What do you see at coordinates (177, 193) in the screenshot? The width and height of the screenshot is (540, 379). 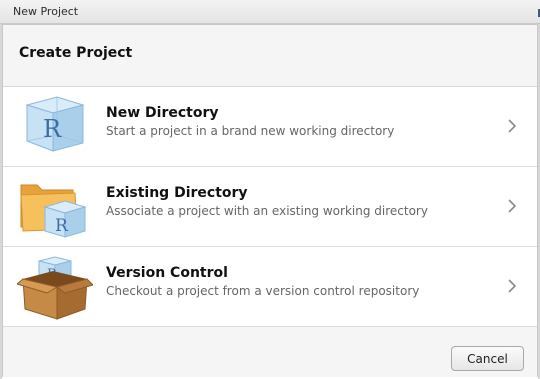 I see `option-label: Existing Directory` at bounding box center [177, 193].